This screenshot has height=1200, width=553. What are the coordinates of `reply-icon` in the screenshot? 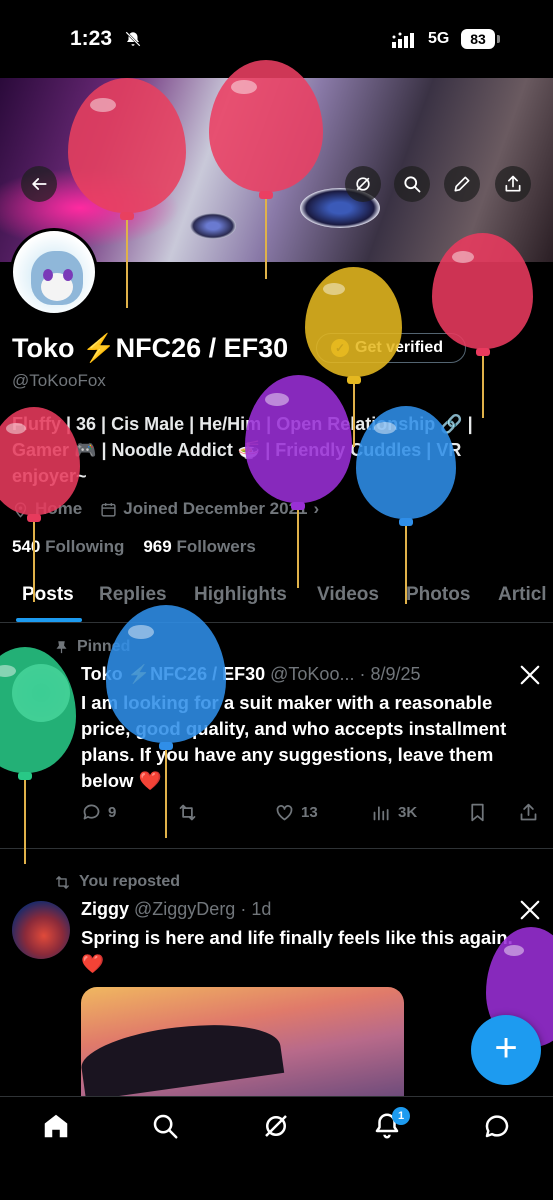 It's located at (91, 812).